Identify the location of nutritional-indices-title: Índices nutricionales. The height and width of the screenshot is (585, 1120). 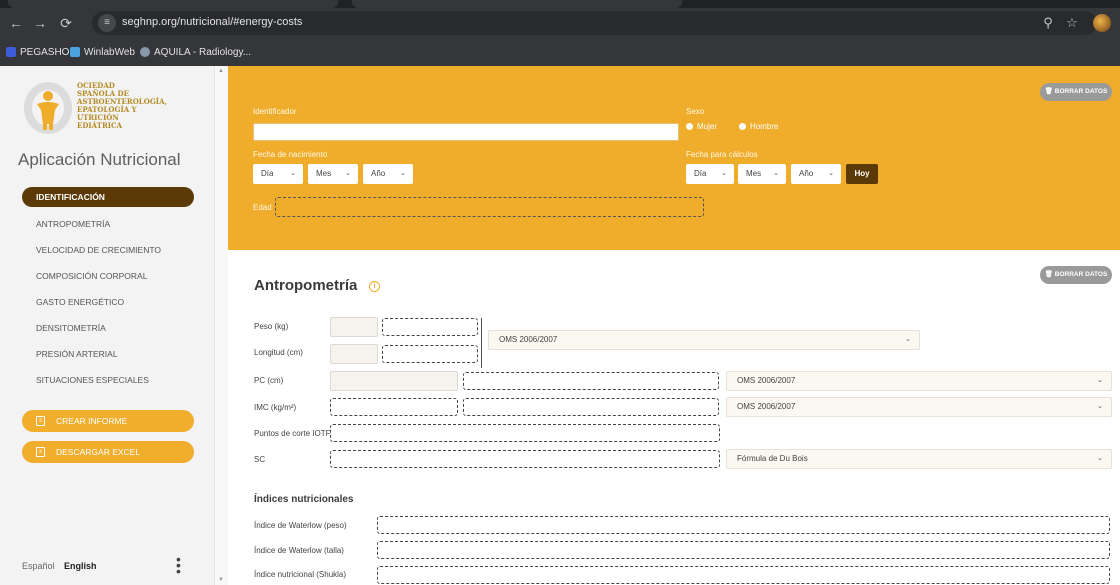
(304, 499).